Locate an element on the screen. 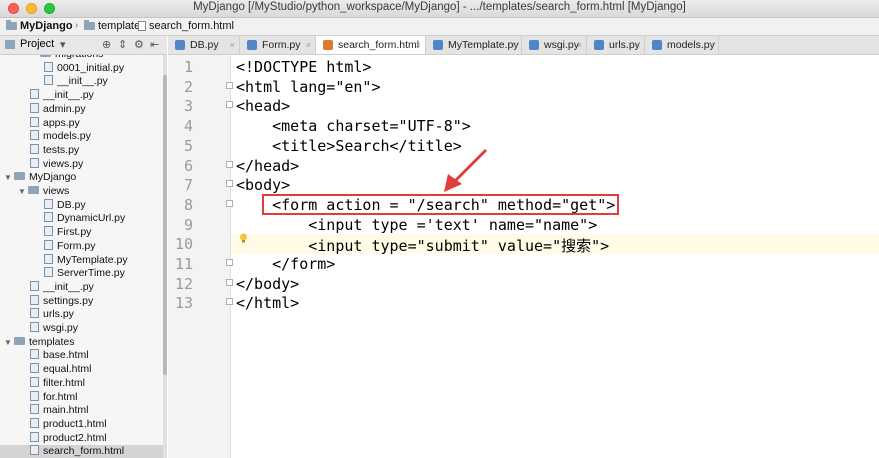 This screenshot has height=458, width=879. tree-file: search_form.html is located at coordinates (81, 451).